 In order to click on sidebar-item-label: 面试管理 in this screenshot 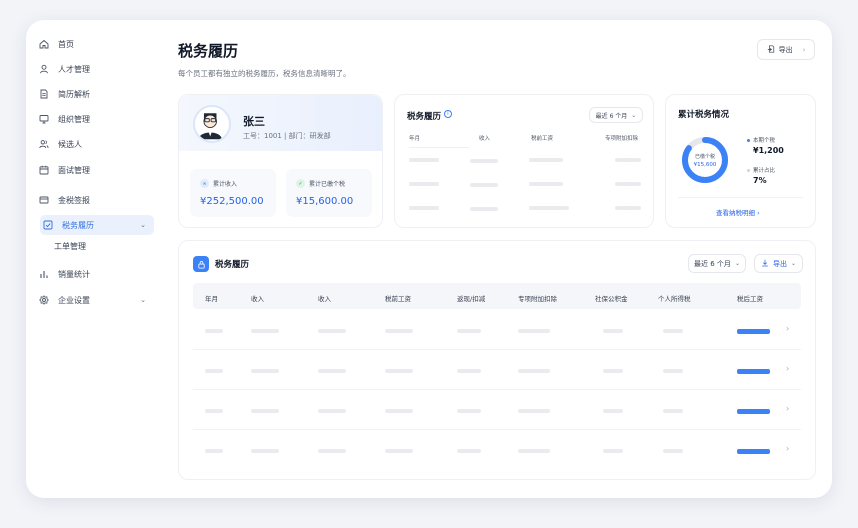, I will do `click(74, 170)`.